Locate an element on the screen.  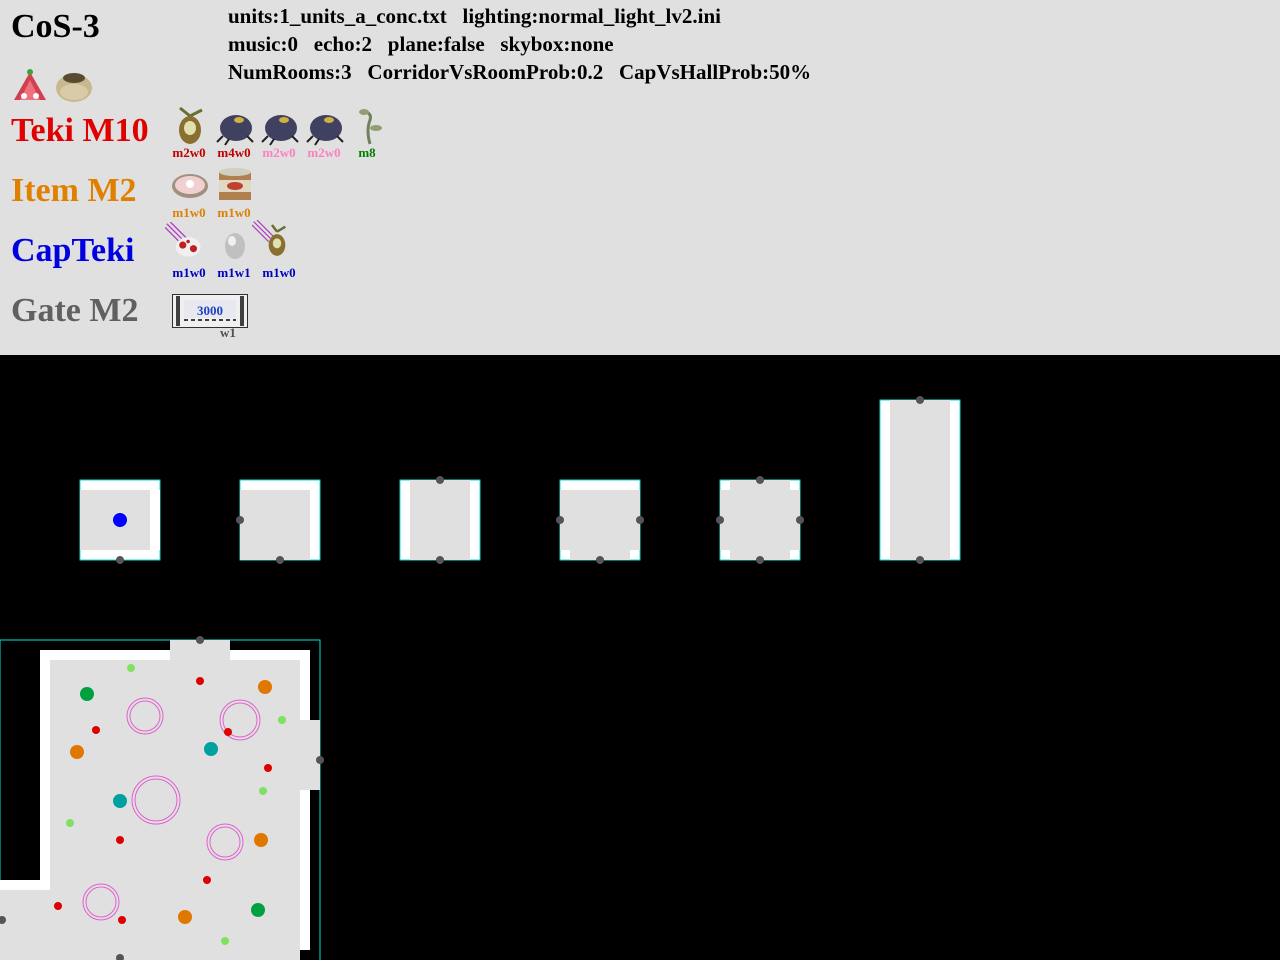
capteki-caption: m1w1 is located at coordinates (234, 272).